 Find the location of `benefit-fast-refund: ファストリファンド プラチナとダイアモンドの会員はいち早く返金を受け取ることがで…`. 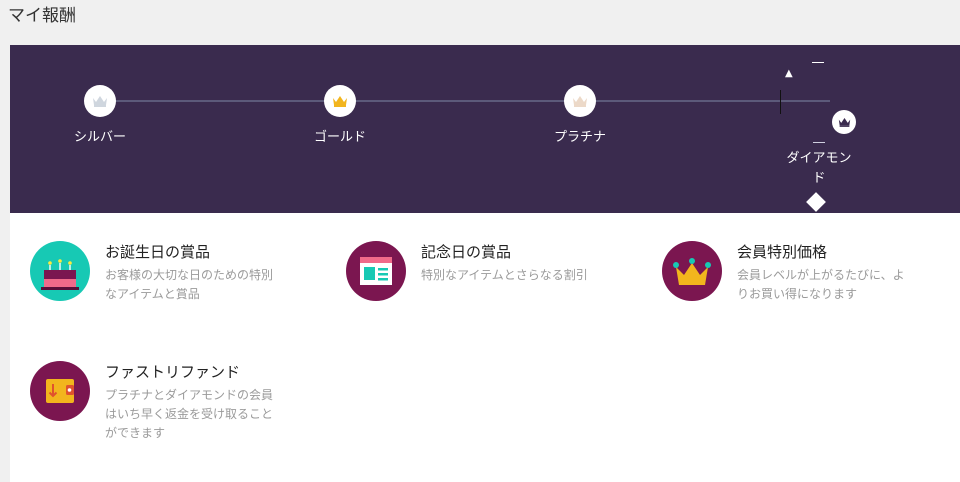

benefit-fast-refund: ファストリファンド プラチナとダイアモンドの会員はいち早く返金を受け取ることがで… is located at coordinates (180, 416).